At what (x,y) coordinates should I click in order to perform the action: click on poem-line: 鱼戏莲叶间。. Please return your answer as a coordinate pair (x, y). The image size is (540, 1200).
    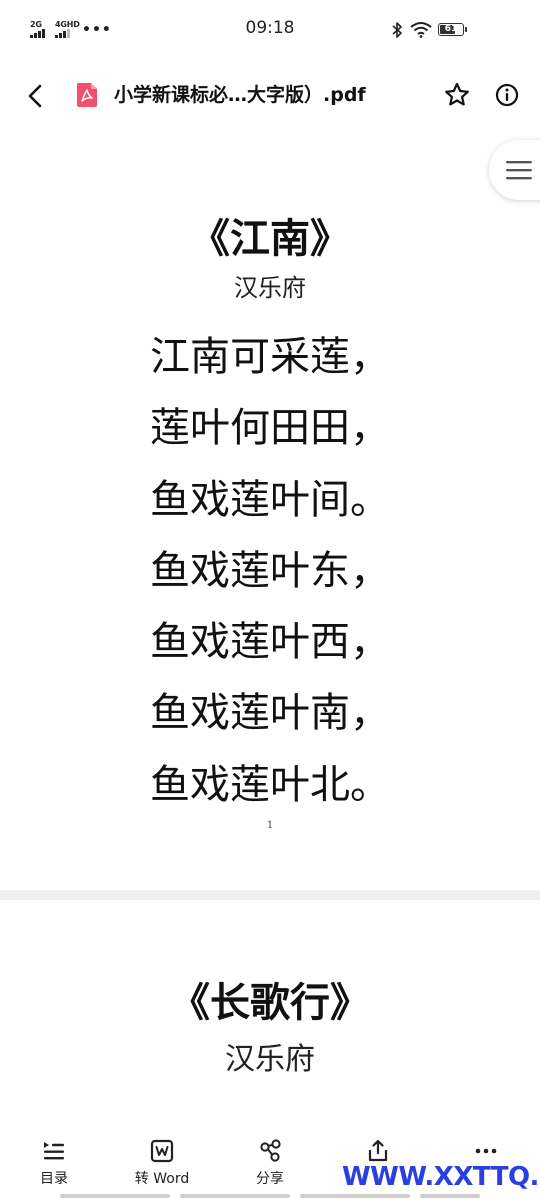
    Looking at the image, I should click on (270, 500).